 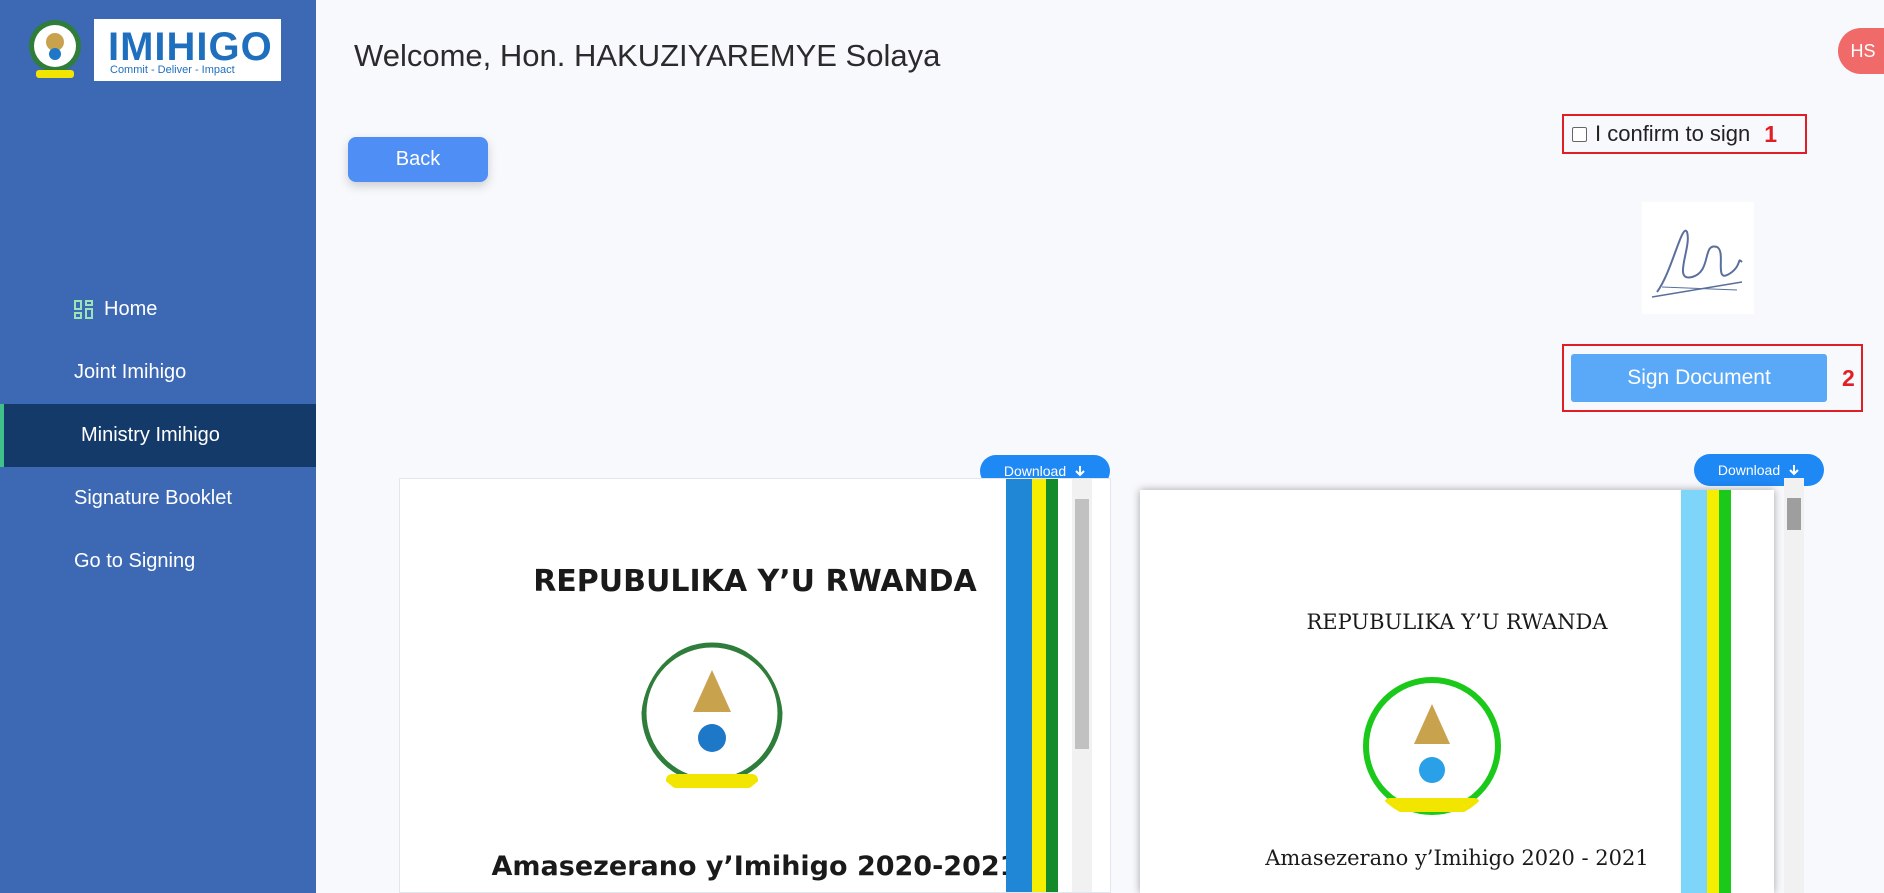 What do you see at coordinates (55, 49) in the screenshot?
I see `rwanda-emblem-icon` at bounding box center [55, 49].